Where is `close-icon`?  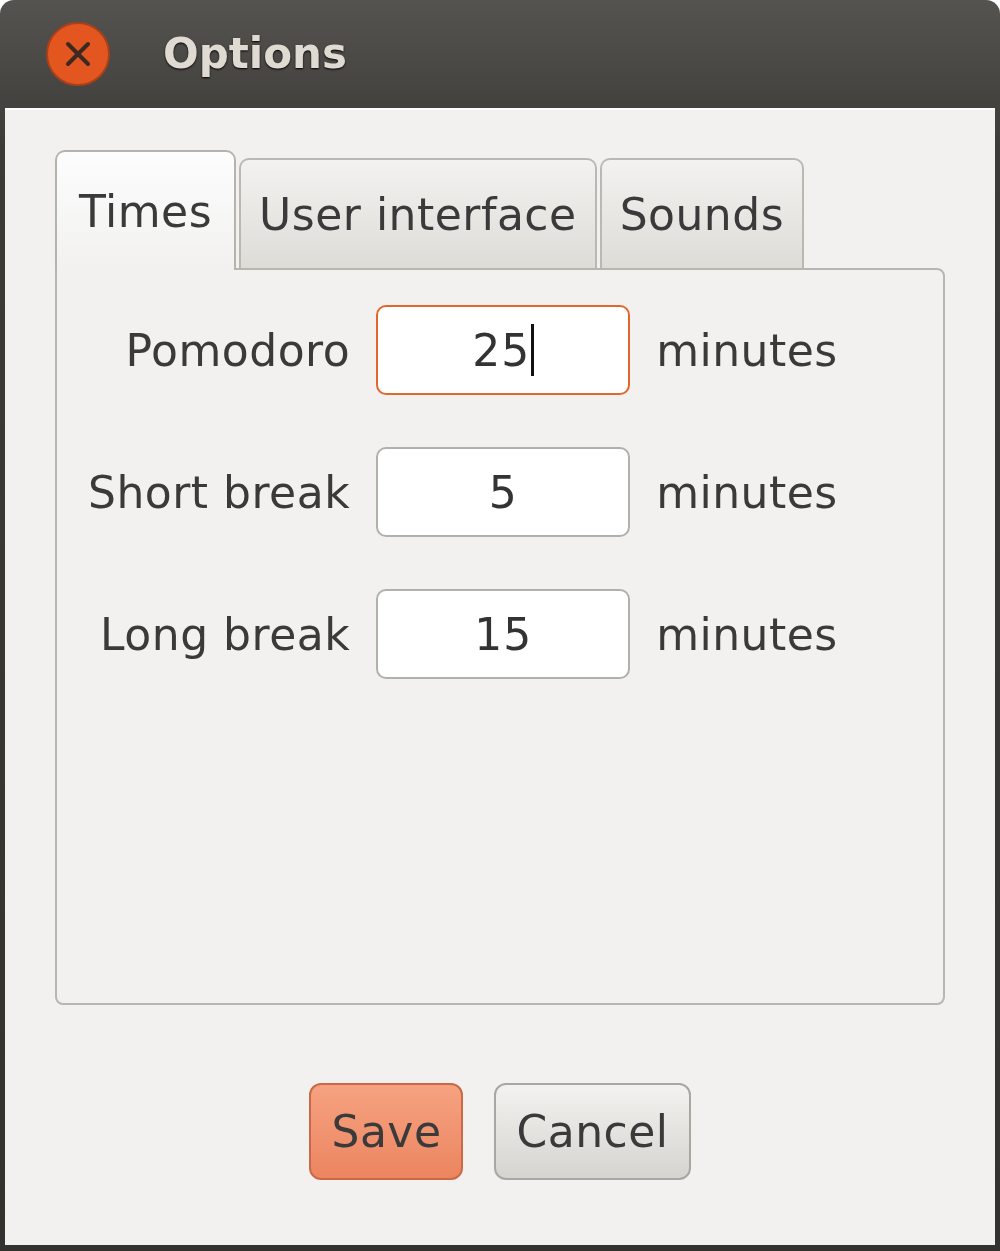 close-icon is located at coordinates (78, 54).